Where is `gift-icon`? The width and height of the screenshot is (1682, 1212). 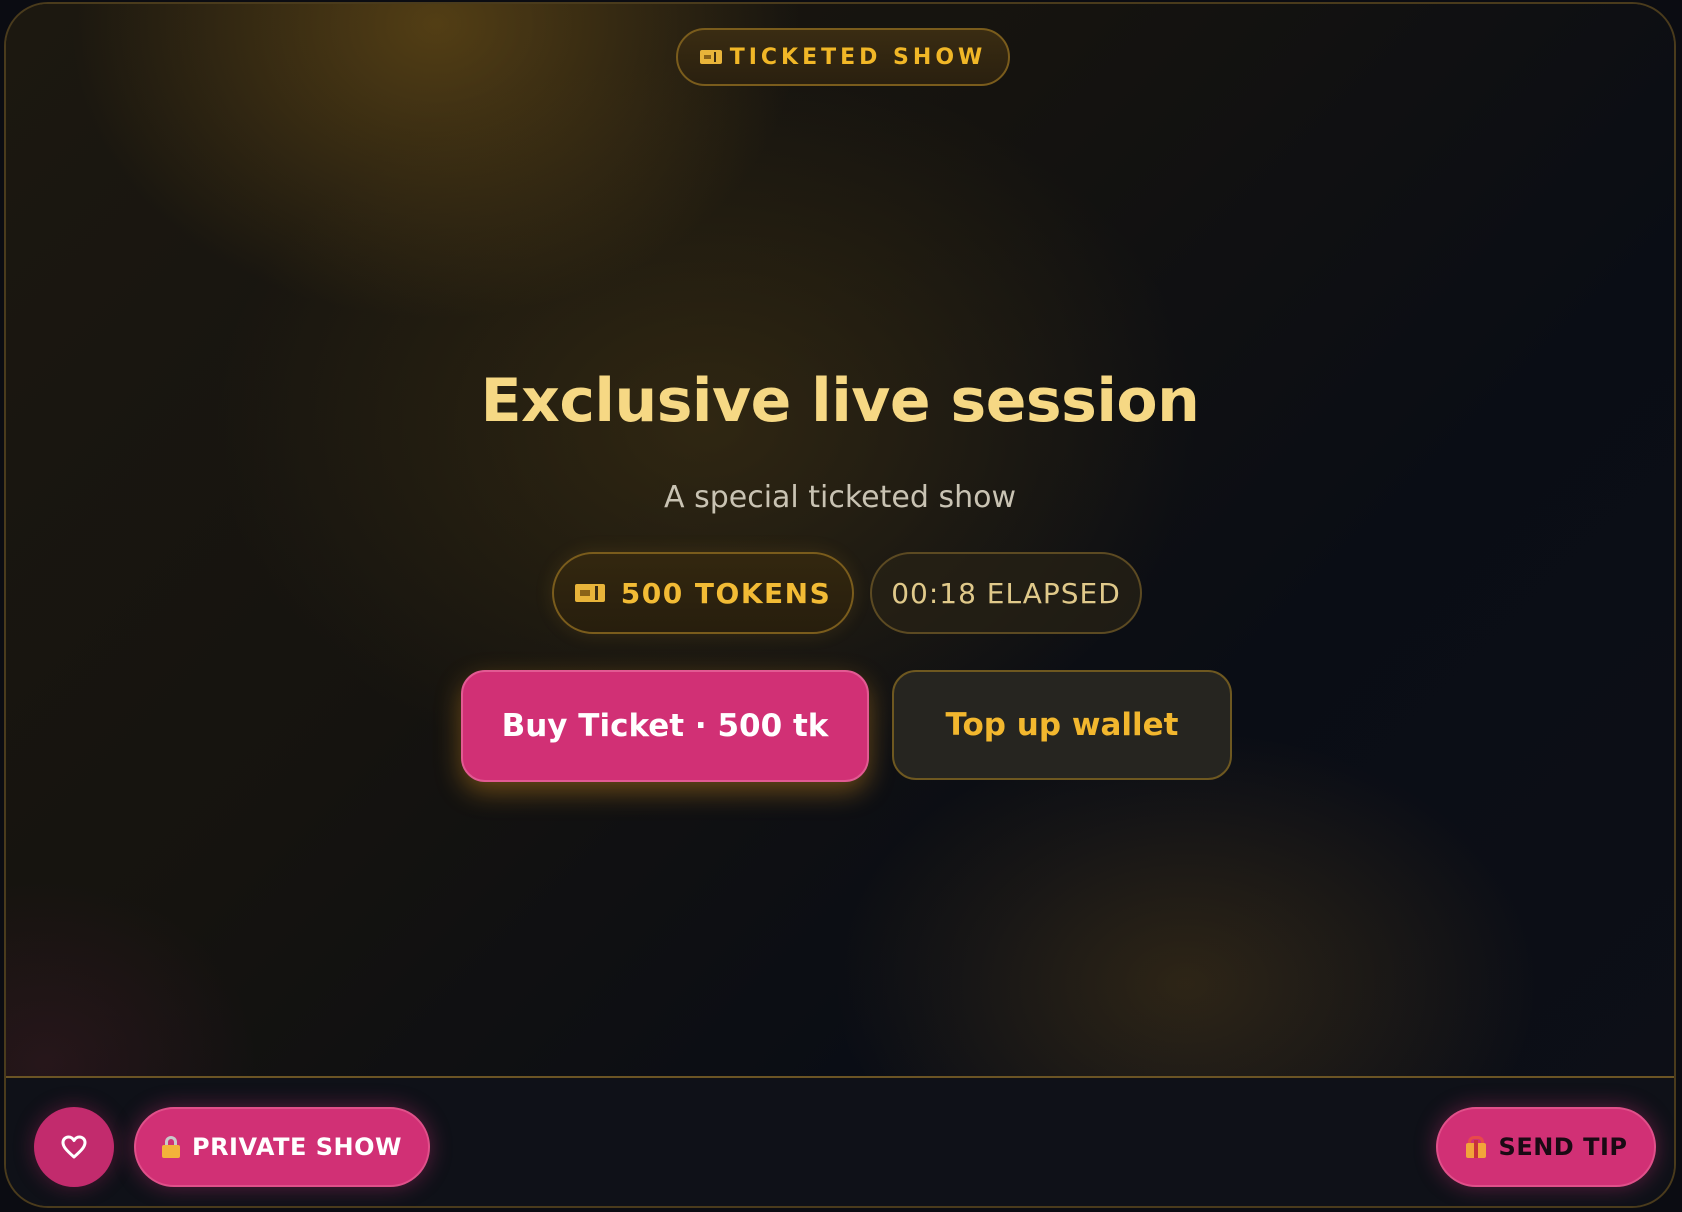 gift-icon is located at coordinates (1476, 1147).